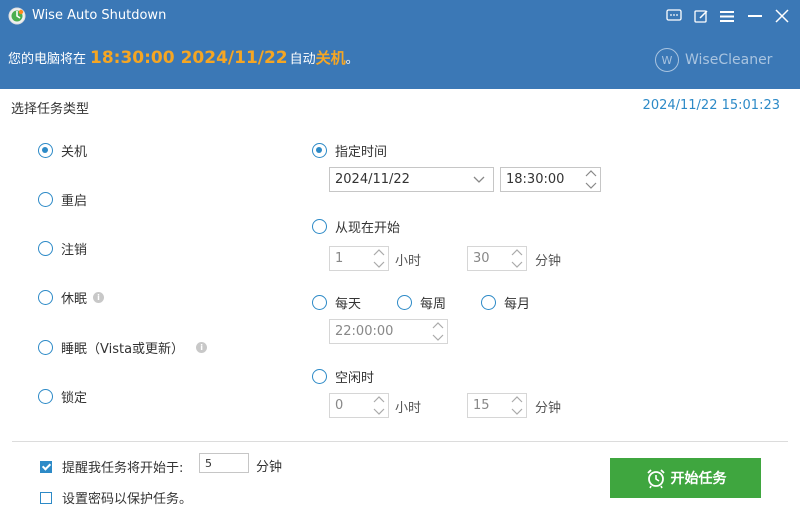  Describe the element at coordinates (361, 152) in the screenshot. I see `radio-specified-time-label: 指定时间` at that location.